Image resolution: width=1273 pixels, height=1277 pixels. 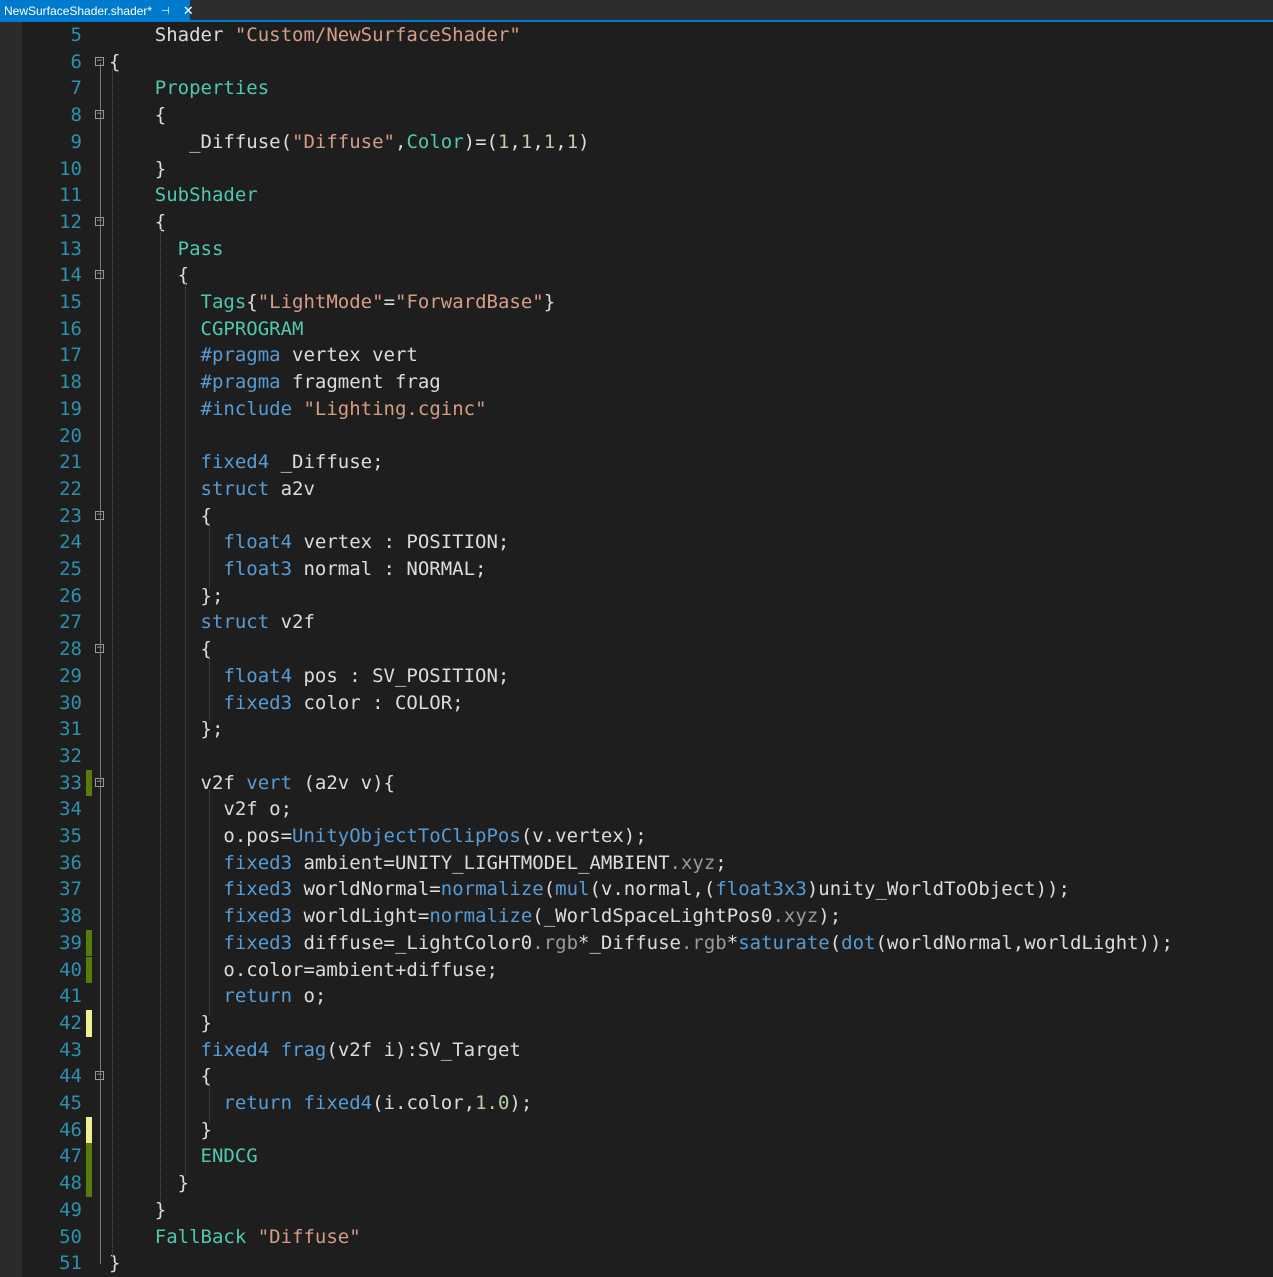 I want to click on code-line: 20, so click(x=647, y=436).